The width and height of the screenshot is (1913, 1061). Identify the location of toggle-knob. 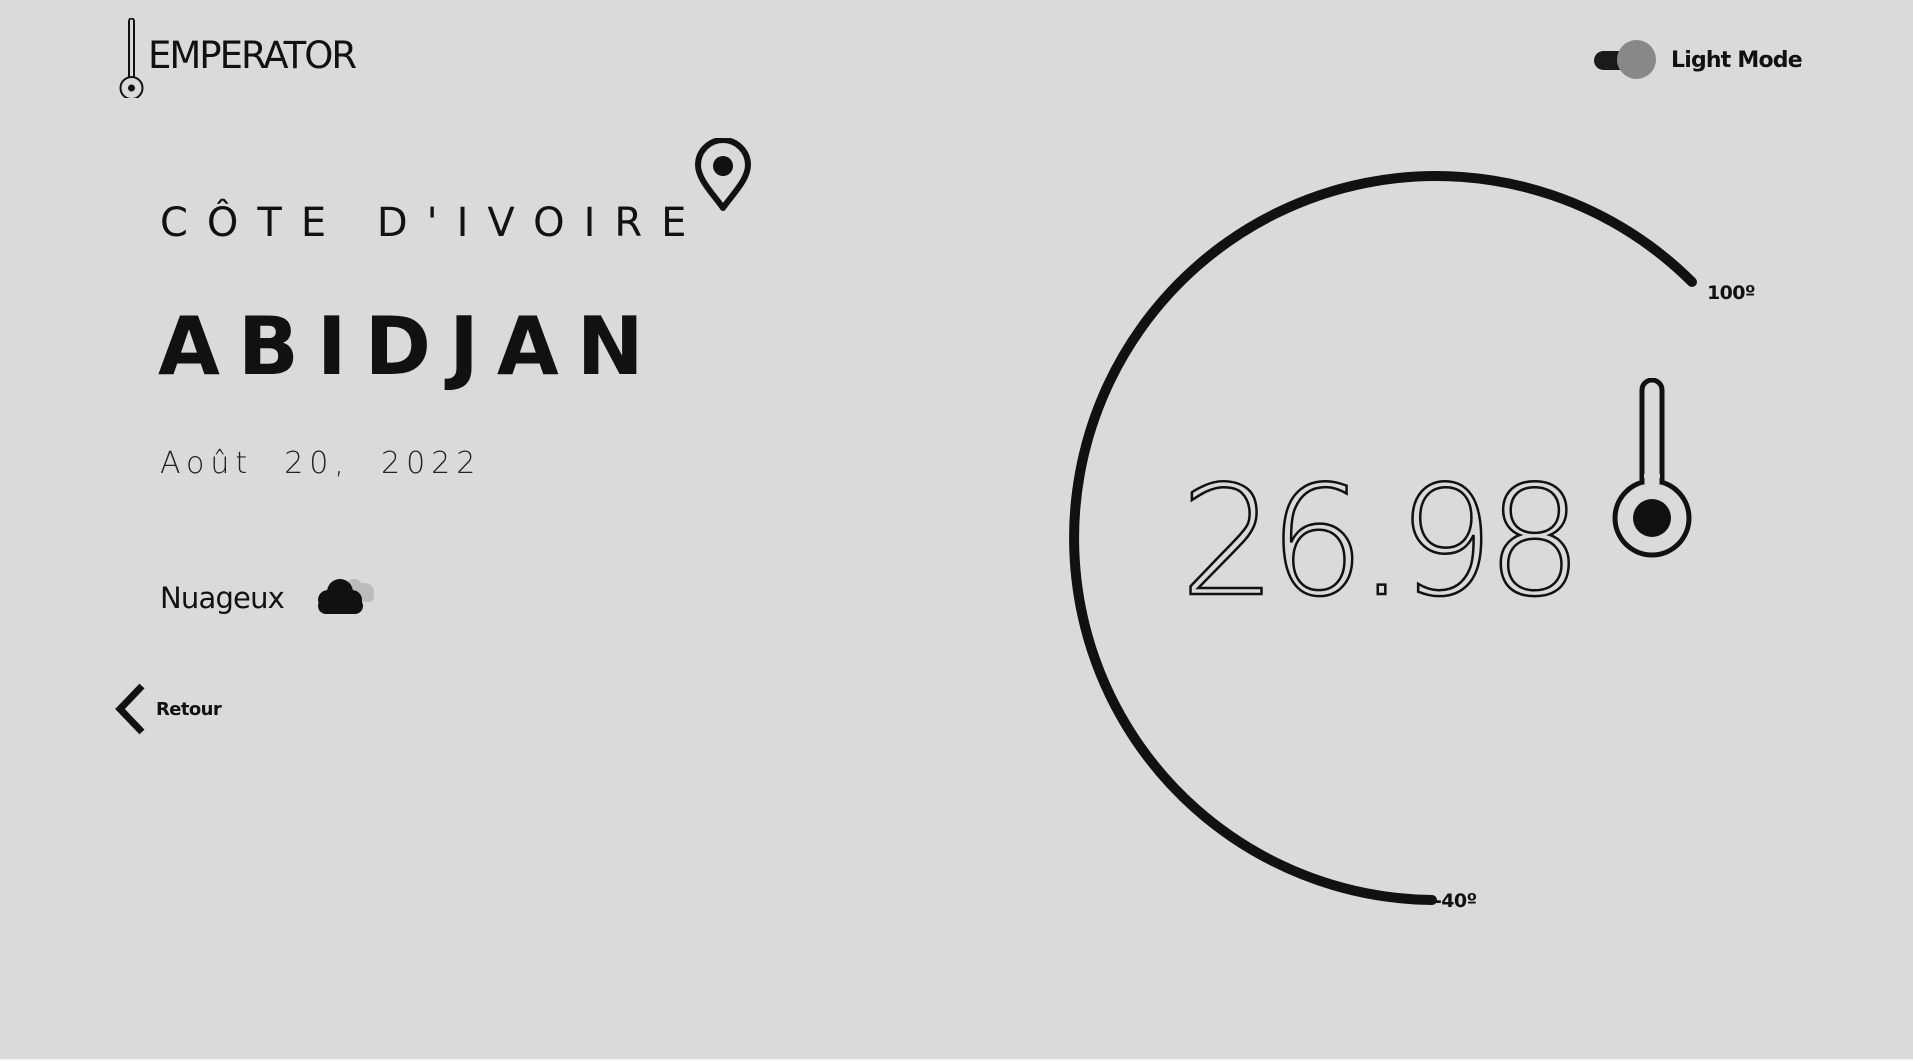
(1636, 59).